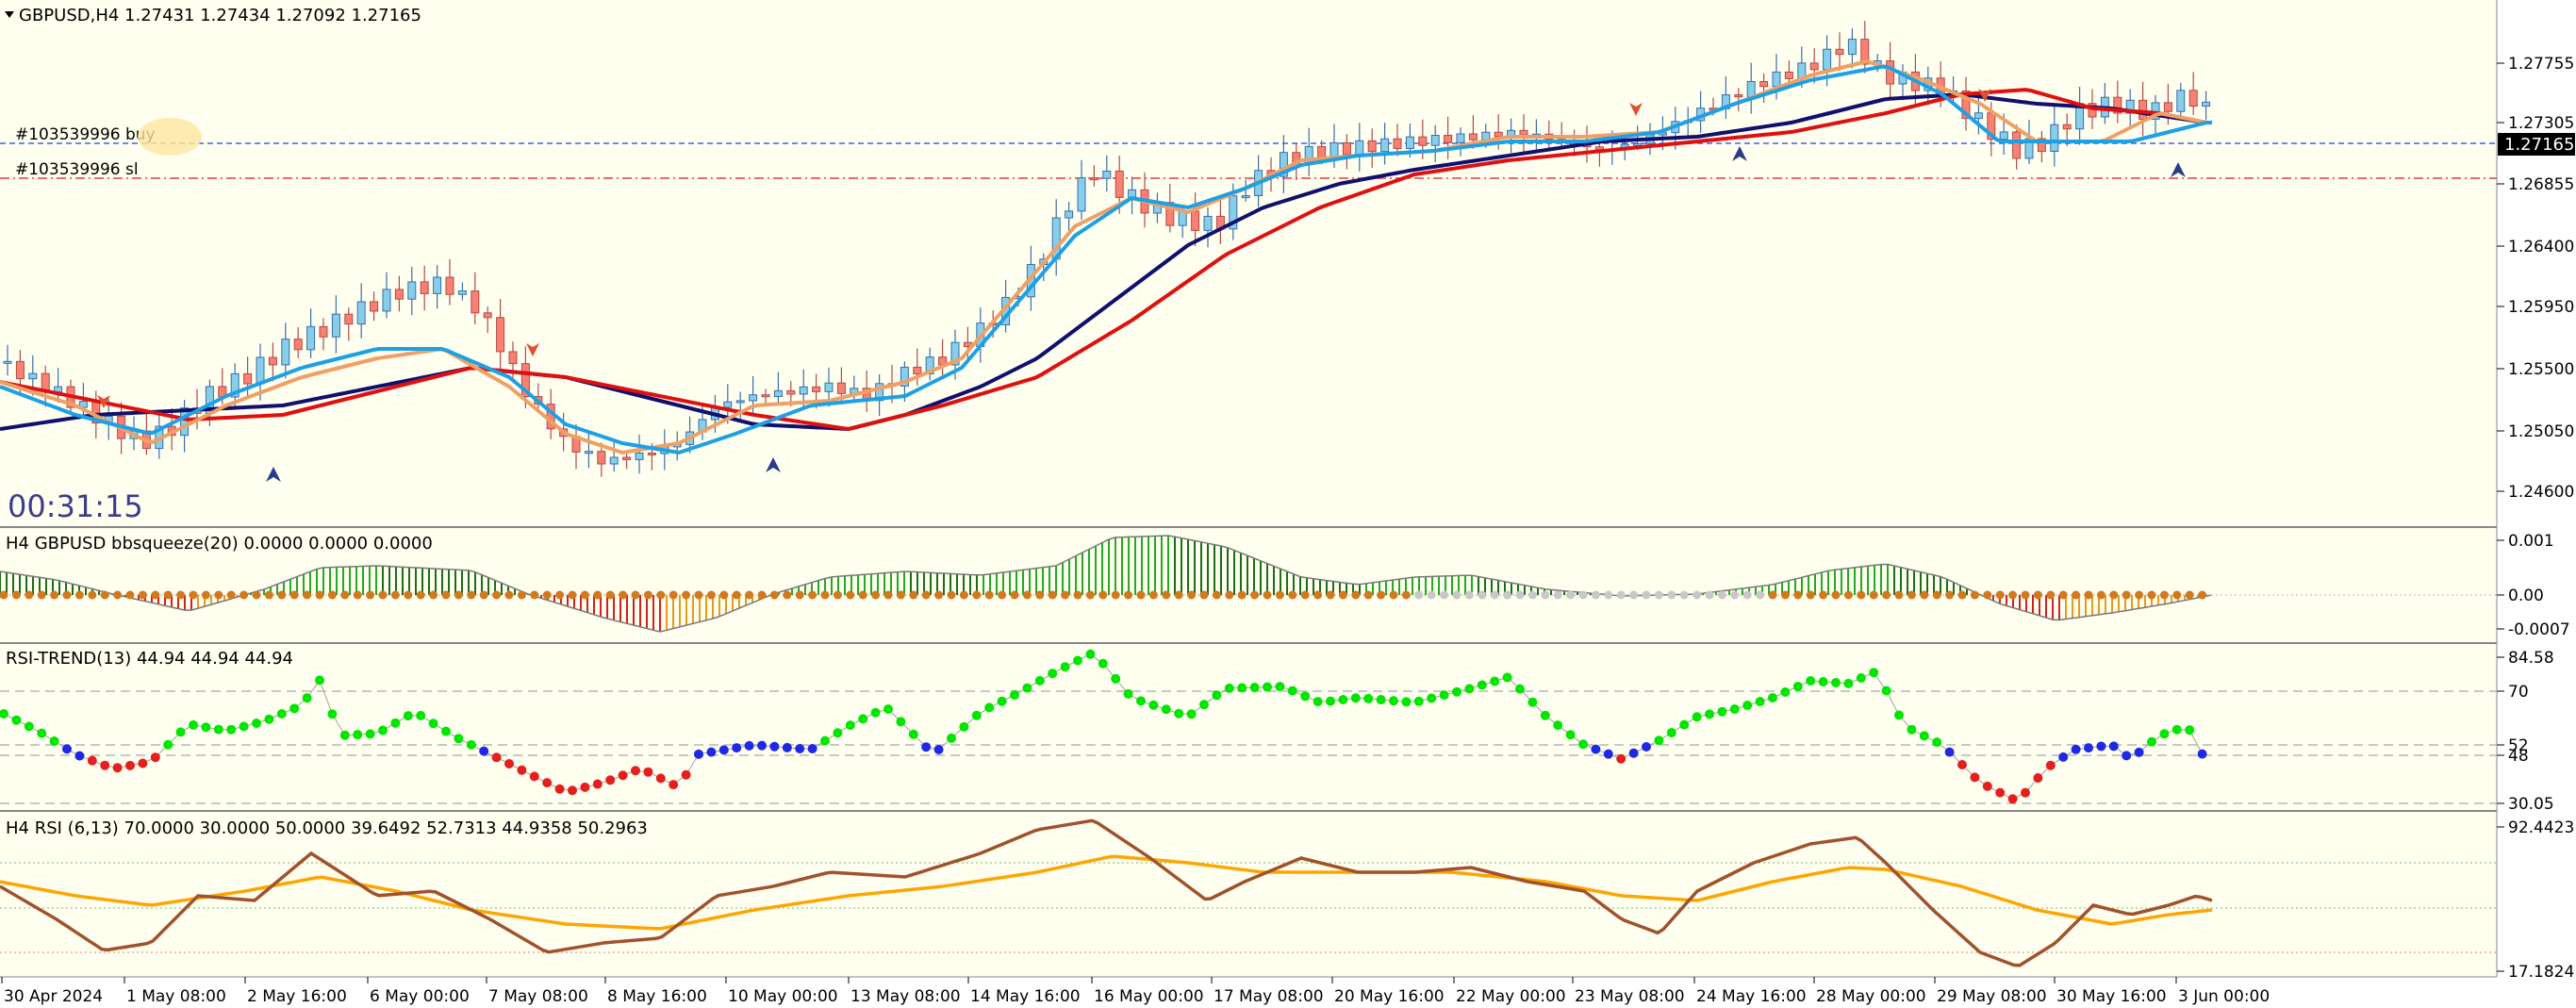  What do you see at coordinates (2518, 692) in the screenshot?
I see `rsi-trend-tick-label: 70` at bounding box center [2518, 692].